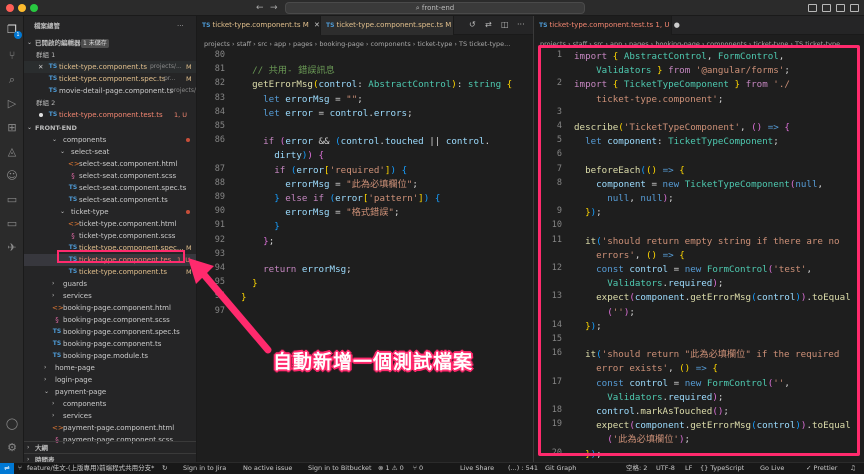  What do you see at coordinates (340, 468) in the screenshot?
I see `sign-in-bitbucket: Sign in to Bitbucket` at bounding box center [340, 468].